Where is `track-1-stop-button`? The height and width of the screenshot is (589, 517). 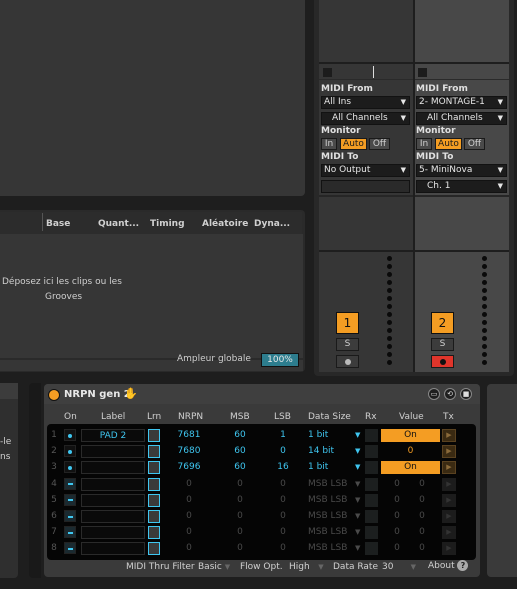 track-1-stop-button is located at coordinates (327, 72).